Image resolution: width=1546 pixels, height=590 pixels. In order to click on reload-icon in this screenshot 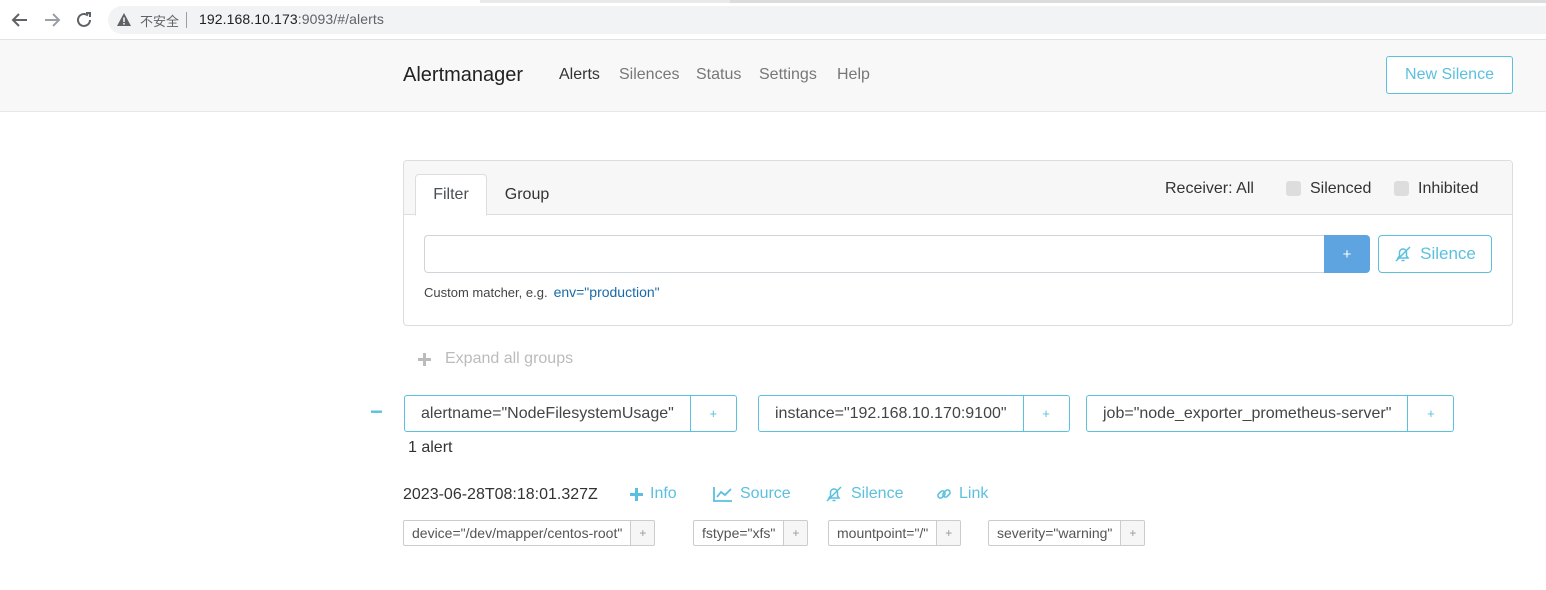, I will do `click(84, 20)`.